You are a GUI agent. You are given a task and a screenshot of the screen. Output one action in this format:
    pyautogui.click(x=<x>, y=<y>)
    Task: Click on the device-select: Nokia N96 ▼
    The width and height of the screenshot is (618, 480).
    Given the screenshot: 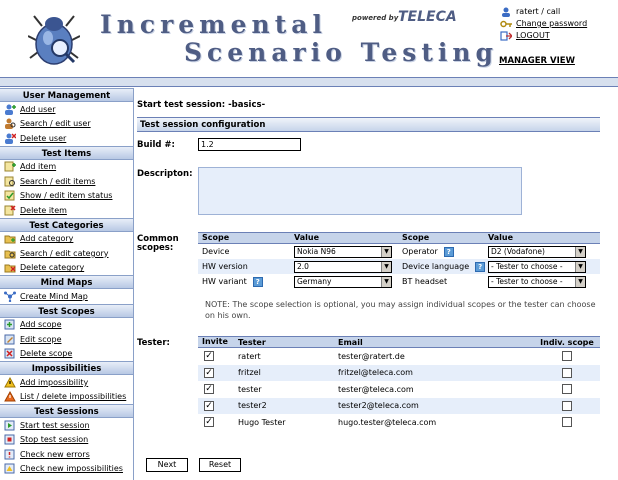 What is the action you would take?
    pyautogui.click(x=343, y=251)
    